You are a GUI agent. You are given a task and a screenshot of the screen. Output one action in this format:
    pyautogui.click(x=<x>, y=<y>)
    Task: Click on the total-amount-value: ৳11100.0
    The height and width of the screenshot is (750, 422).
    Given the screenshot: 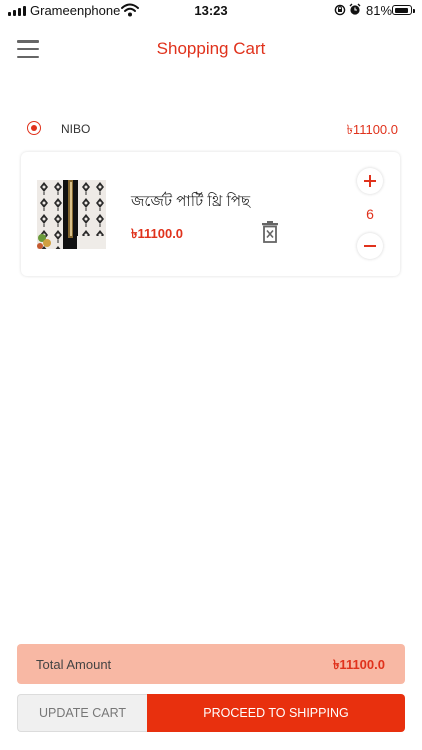 What is the action you would take?
    pyautogui.click(x=358, y=664)
    